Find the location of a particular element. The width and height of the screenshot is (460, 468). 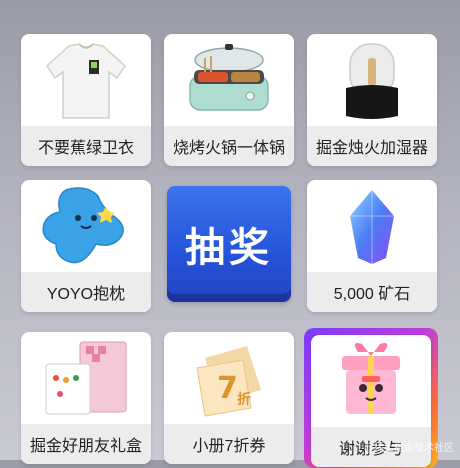

watermark: @稀土掘金技术社区 is located at coordinates (408, 448).